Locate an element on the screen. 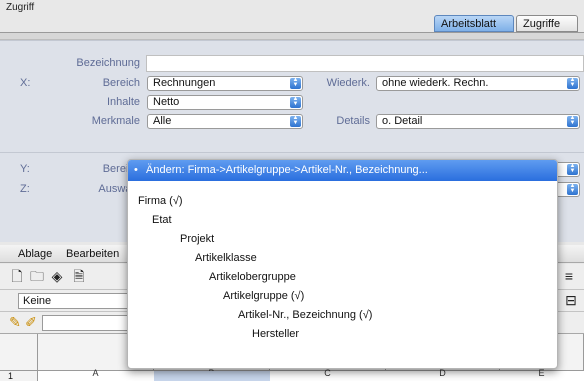 The image size is (584, 381). open-folder-icon: 🗀 is located at coordinates (37, 276).